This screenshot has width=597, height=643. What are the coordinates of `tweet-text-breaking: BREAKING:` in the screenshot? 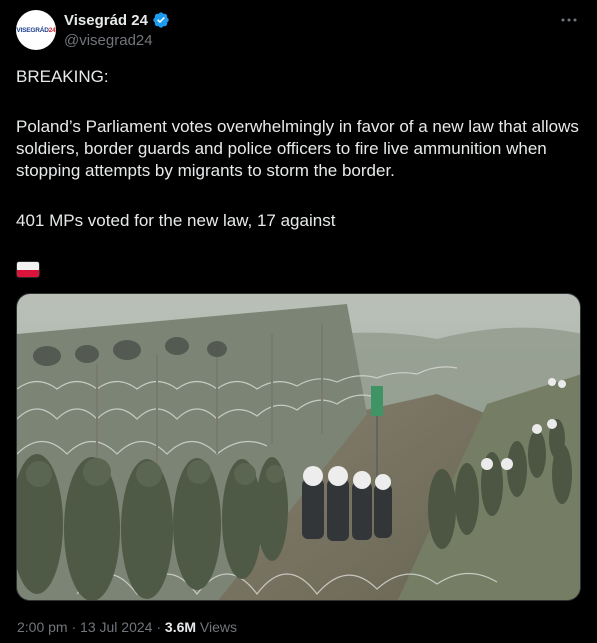 It's located at (62, 76).